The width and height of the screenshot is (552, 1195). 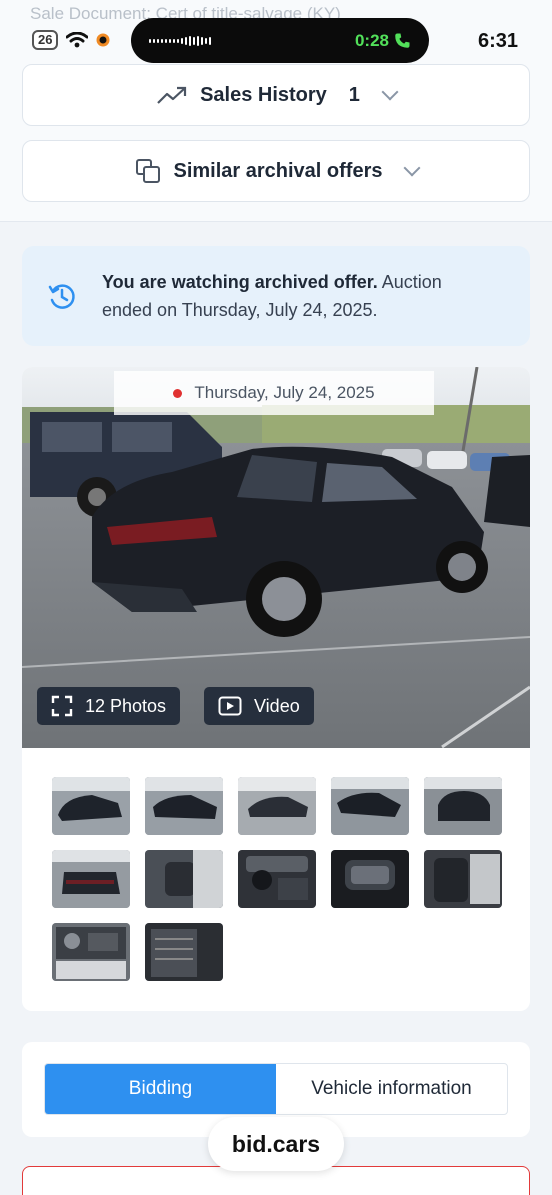 I want to click on photos-count-label: 12 Photos, so click(x=126, y=705).